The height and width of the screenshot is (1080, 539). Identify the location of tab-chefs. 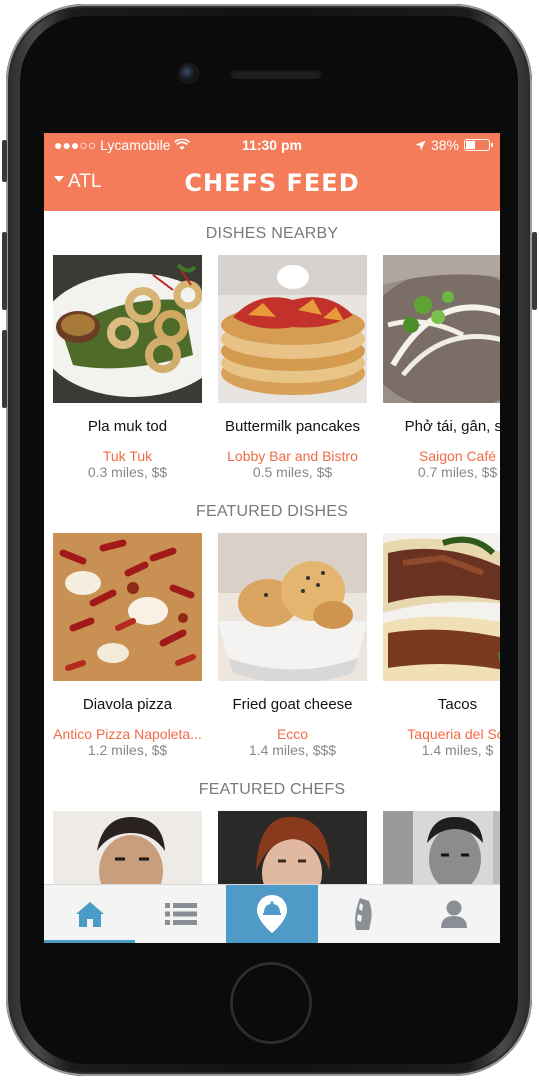
(363, 914).